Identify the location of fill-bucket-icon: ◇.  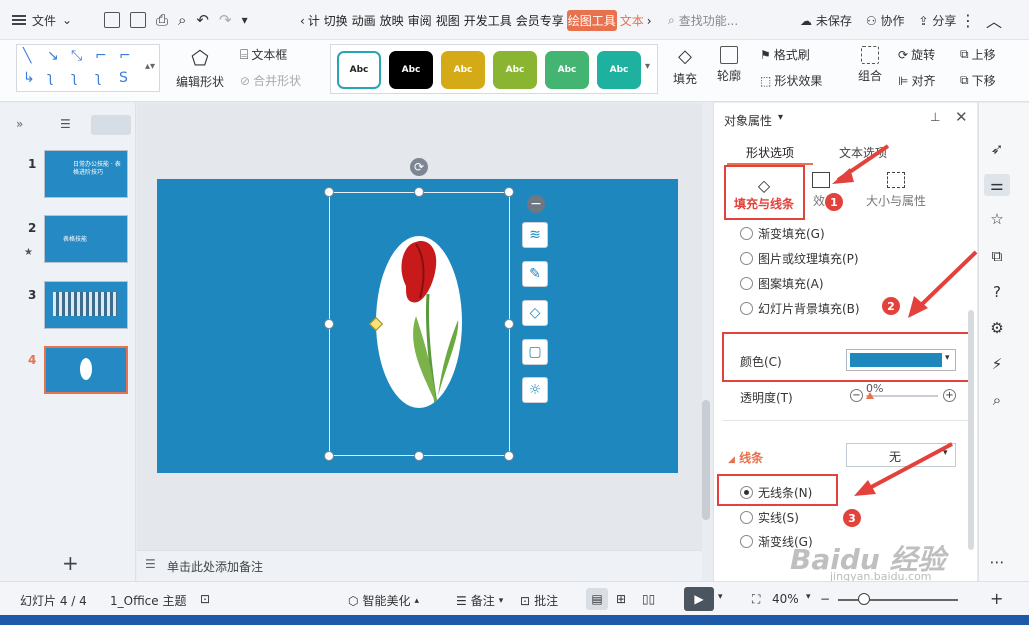
(535, 313).